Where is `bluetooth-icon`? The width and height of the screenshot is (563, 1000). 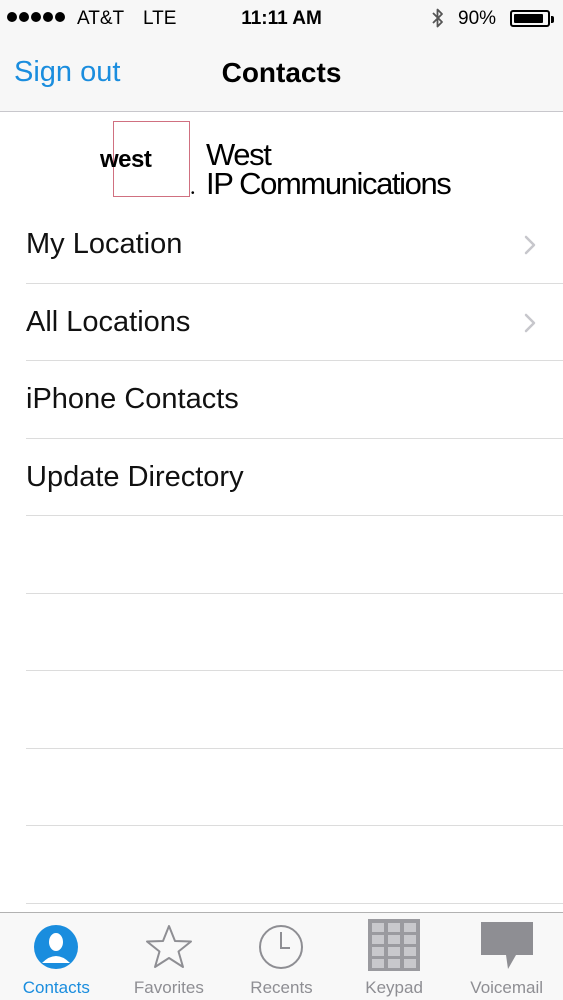
bluetooth-icon is located at coordinates (437, 18).